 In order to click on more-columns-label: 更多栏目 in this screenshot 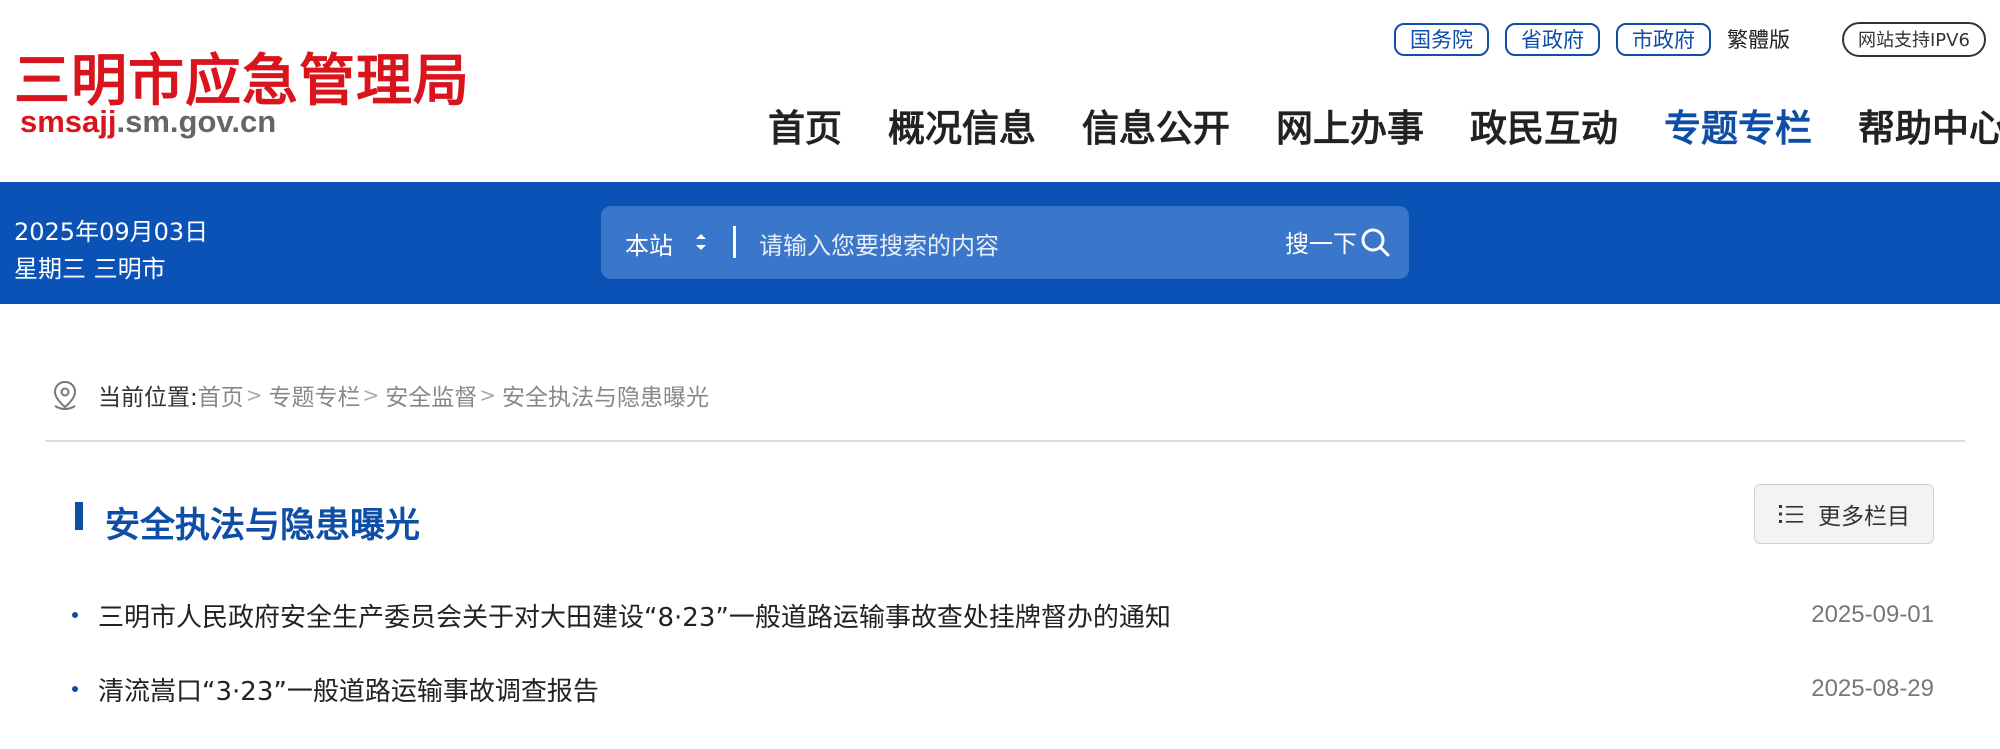, I will do `click(1864, 517)`.